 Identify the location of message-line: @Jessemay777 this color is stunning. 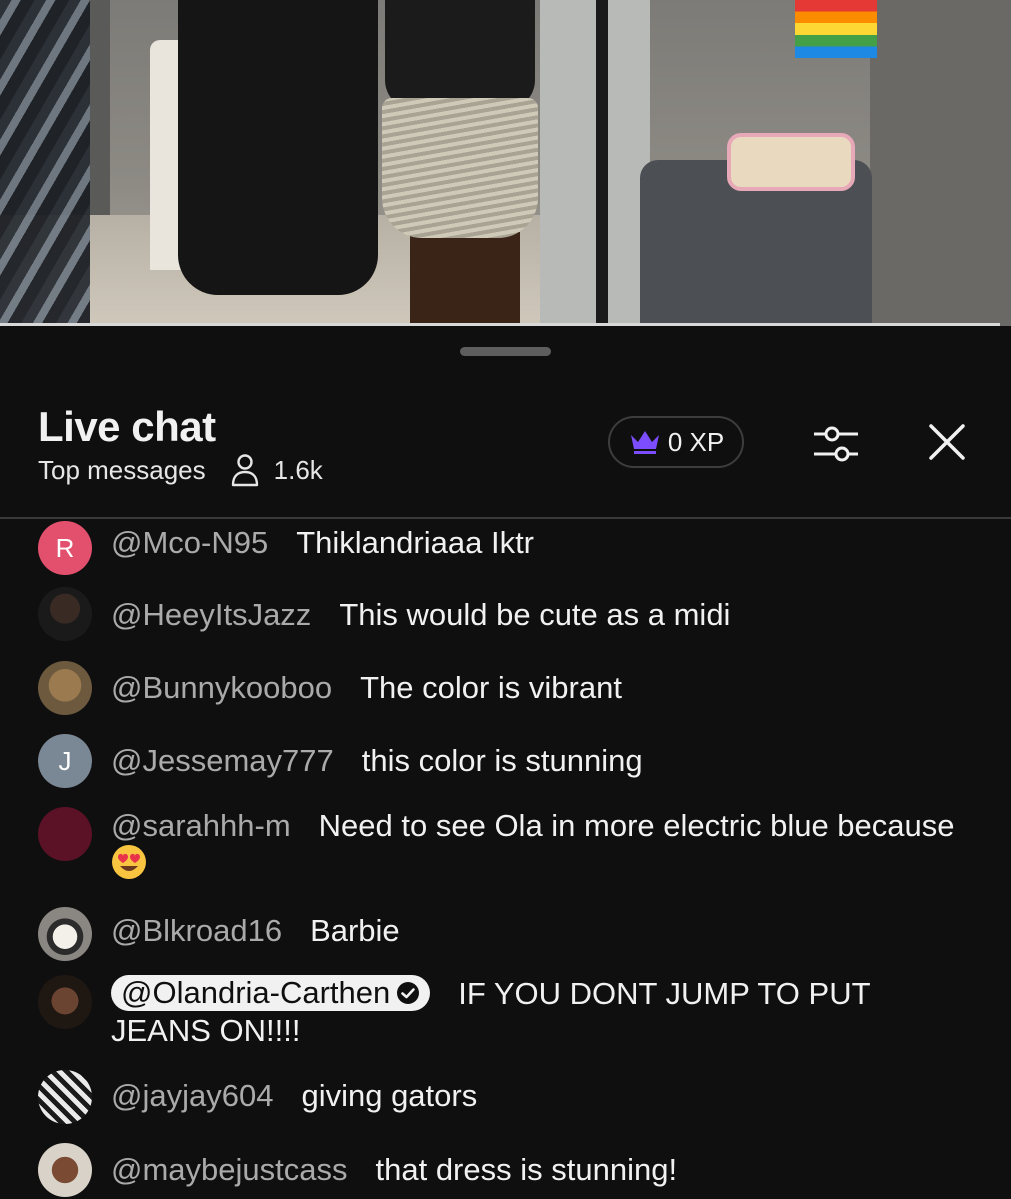
(541, 760).